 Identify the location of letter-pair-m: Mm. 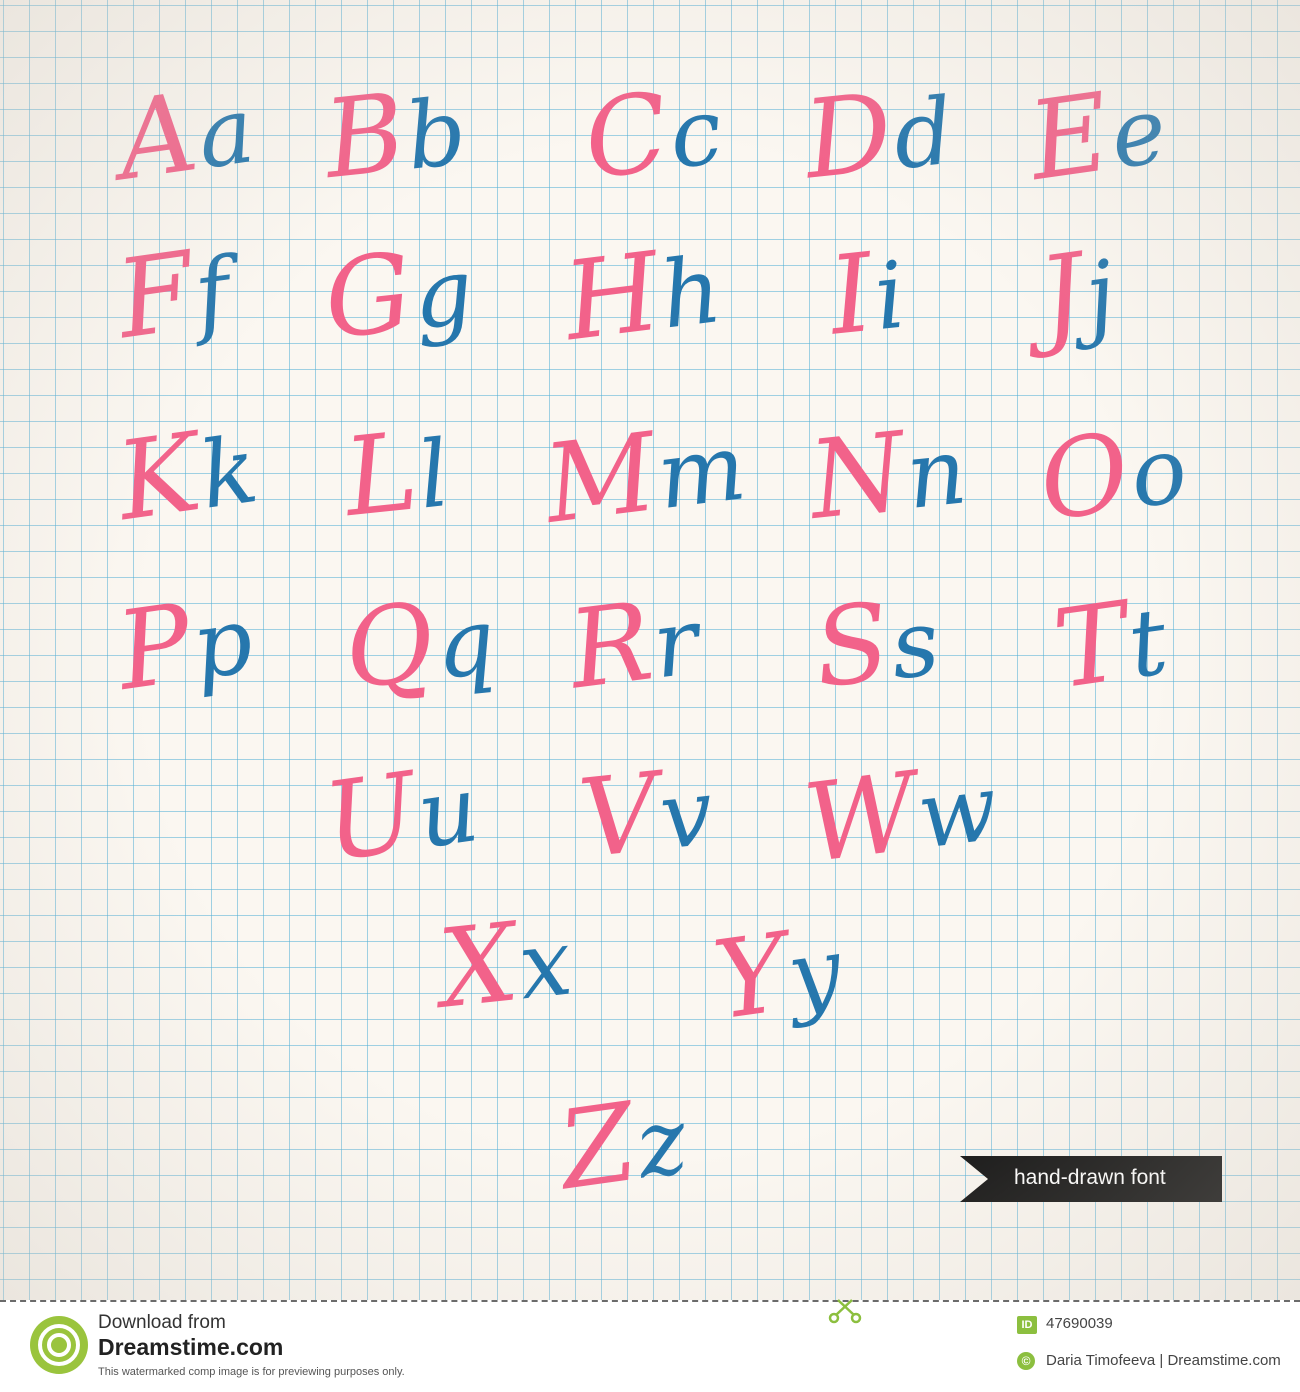
(646, 478).